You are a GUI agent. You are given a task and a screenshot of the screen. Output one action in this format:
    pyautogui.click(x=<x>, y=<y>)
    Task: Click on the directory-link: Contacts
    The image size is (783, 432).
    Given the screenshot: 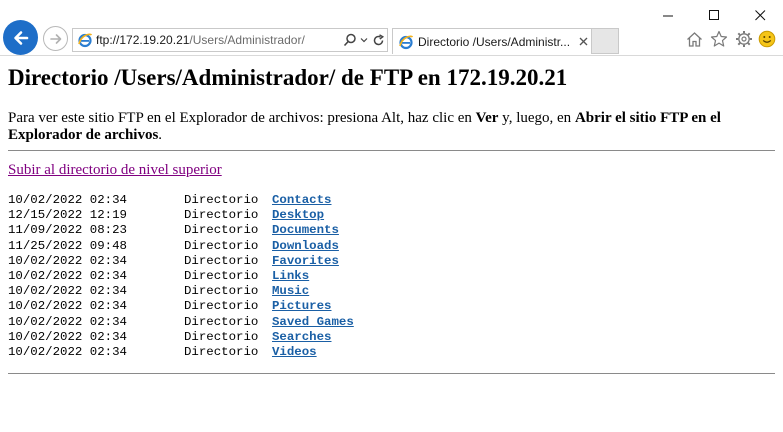 What is the action you would take?
    pyautogui.click(x=302, y=200)
    